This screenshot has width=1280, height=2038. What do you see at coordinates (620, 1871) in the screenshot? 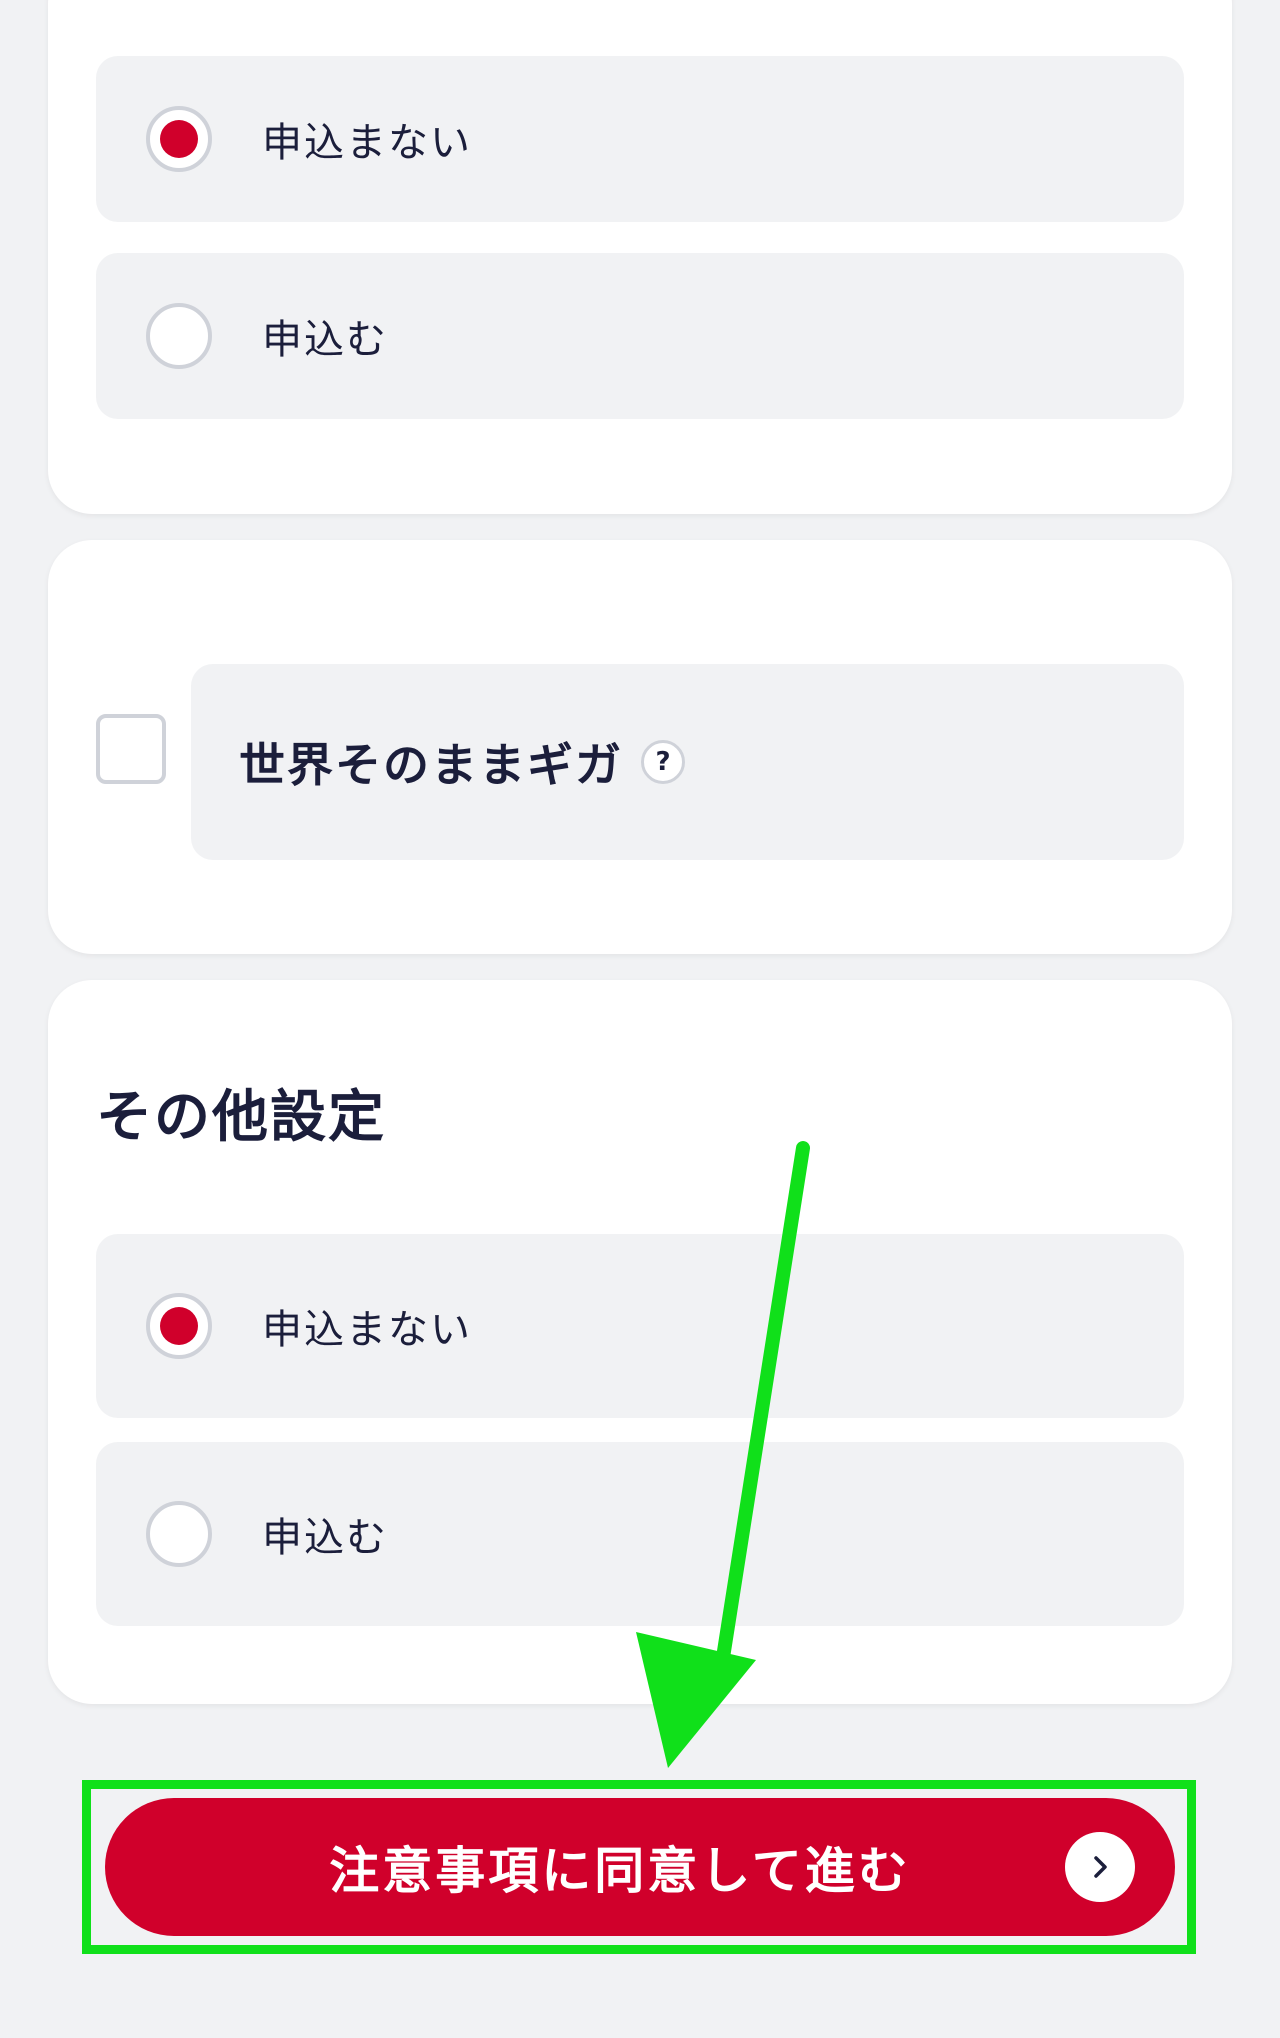
I see `cta-label: 注意事項に同意して進む` at bounding box center [620, 1871].